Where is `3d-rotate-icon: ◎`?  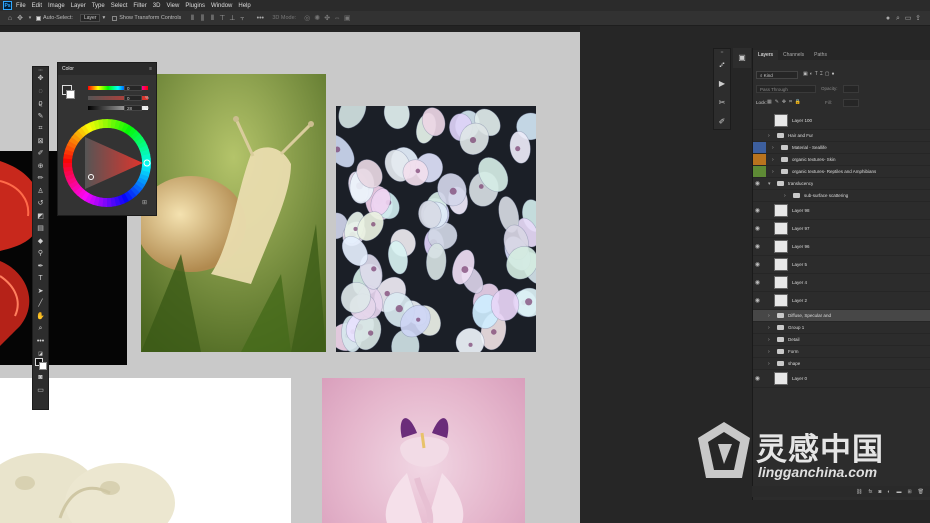
3d-rotate-icon: ◎ is located at coordinates (307, 18).